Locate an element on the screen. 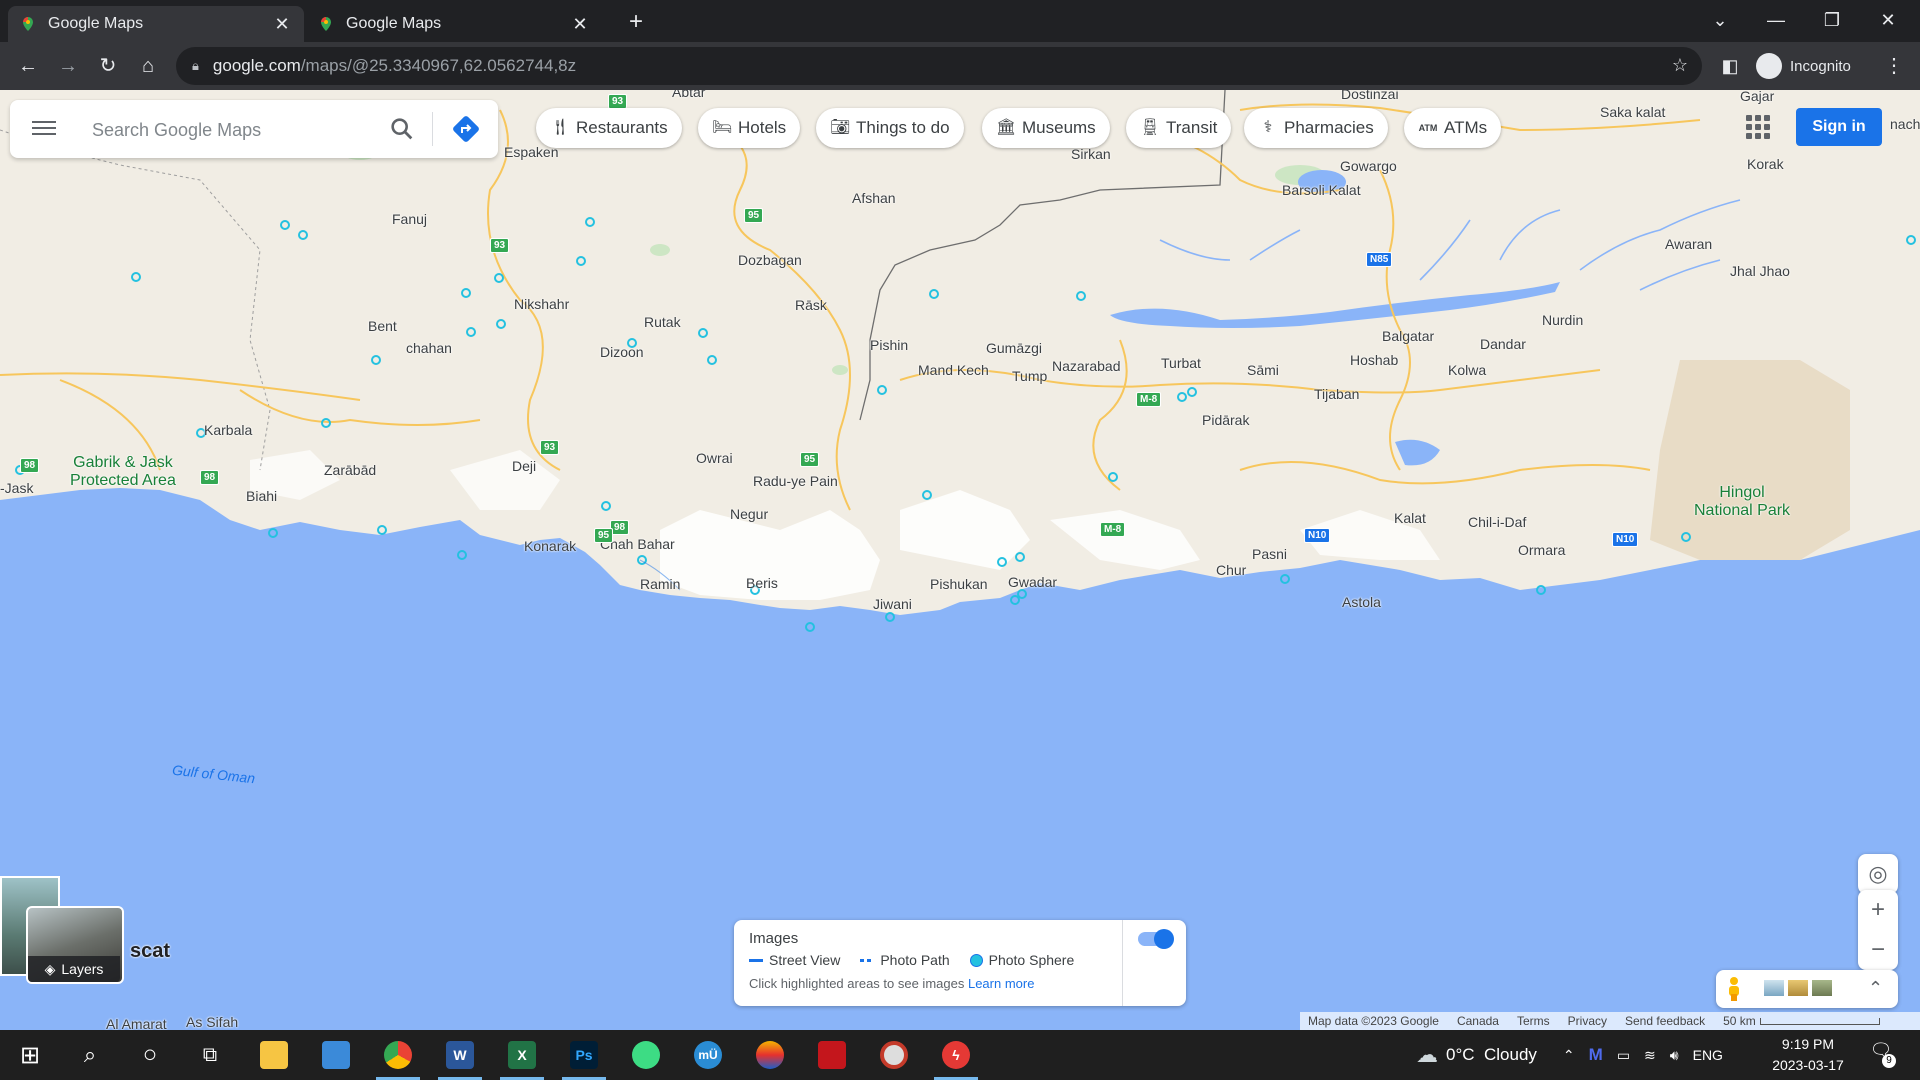  taskbar-app-rainbow is located at coordinates (770, 1055).